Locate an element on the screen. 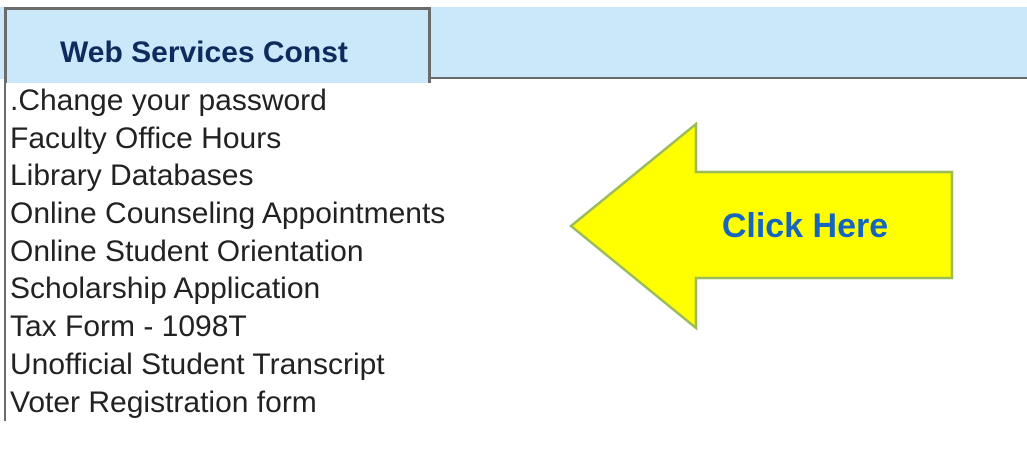 This screenshot has height=464, width=1027. tab-strip-divider is located at coordinates (729, 78).